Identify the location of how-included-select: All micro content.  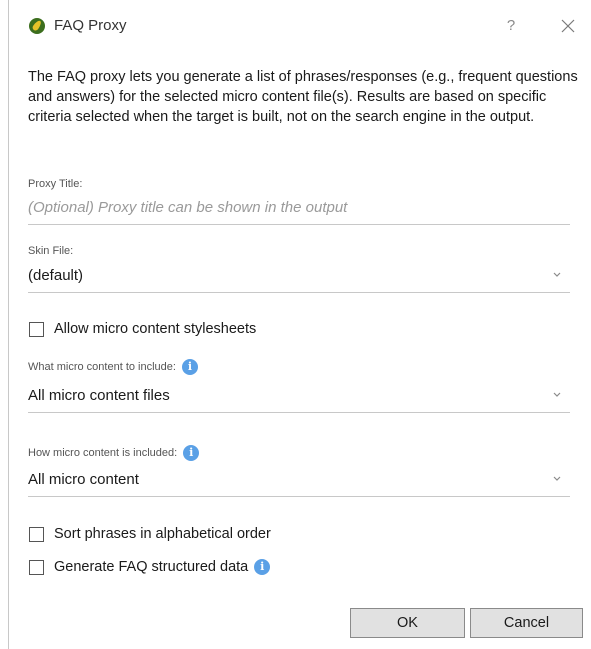
(83, 479).